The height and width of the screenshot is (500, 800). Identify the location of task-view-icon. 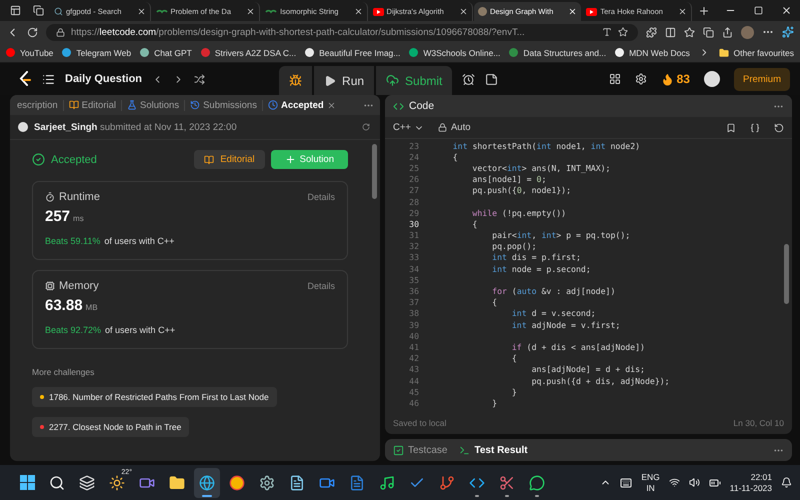
(87, 482).